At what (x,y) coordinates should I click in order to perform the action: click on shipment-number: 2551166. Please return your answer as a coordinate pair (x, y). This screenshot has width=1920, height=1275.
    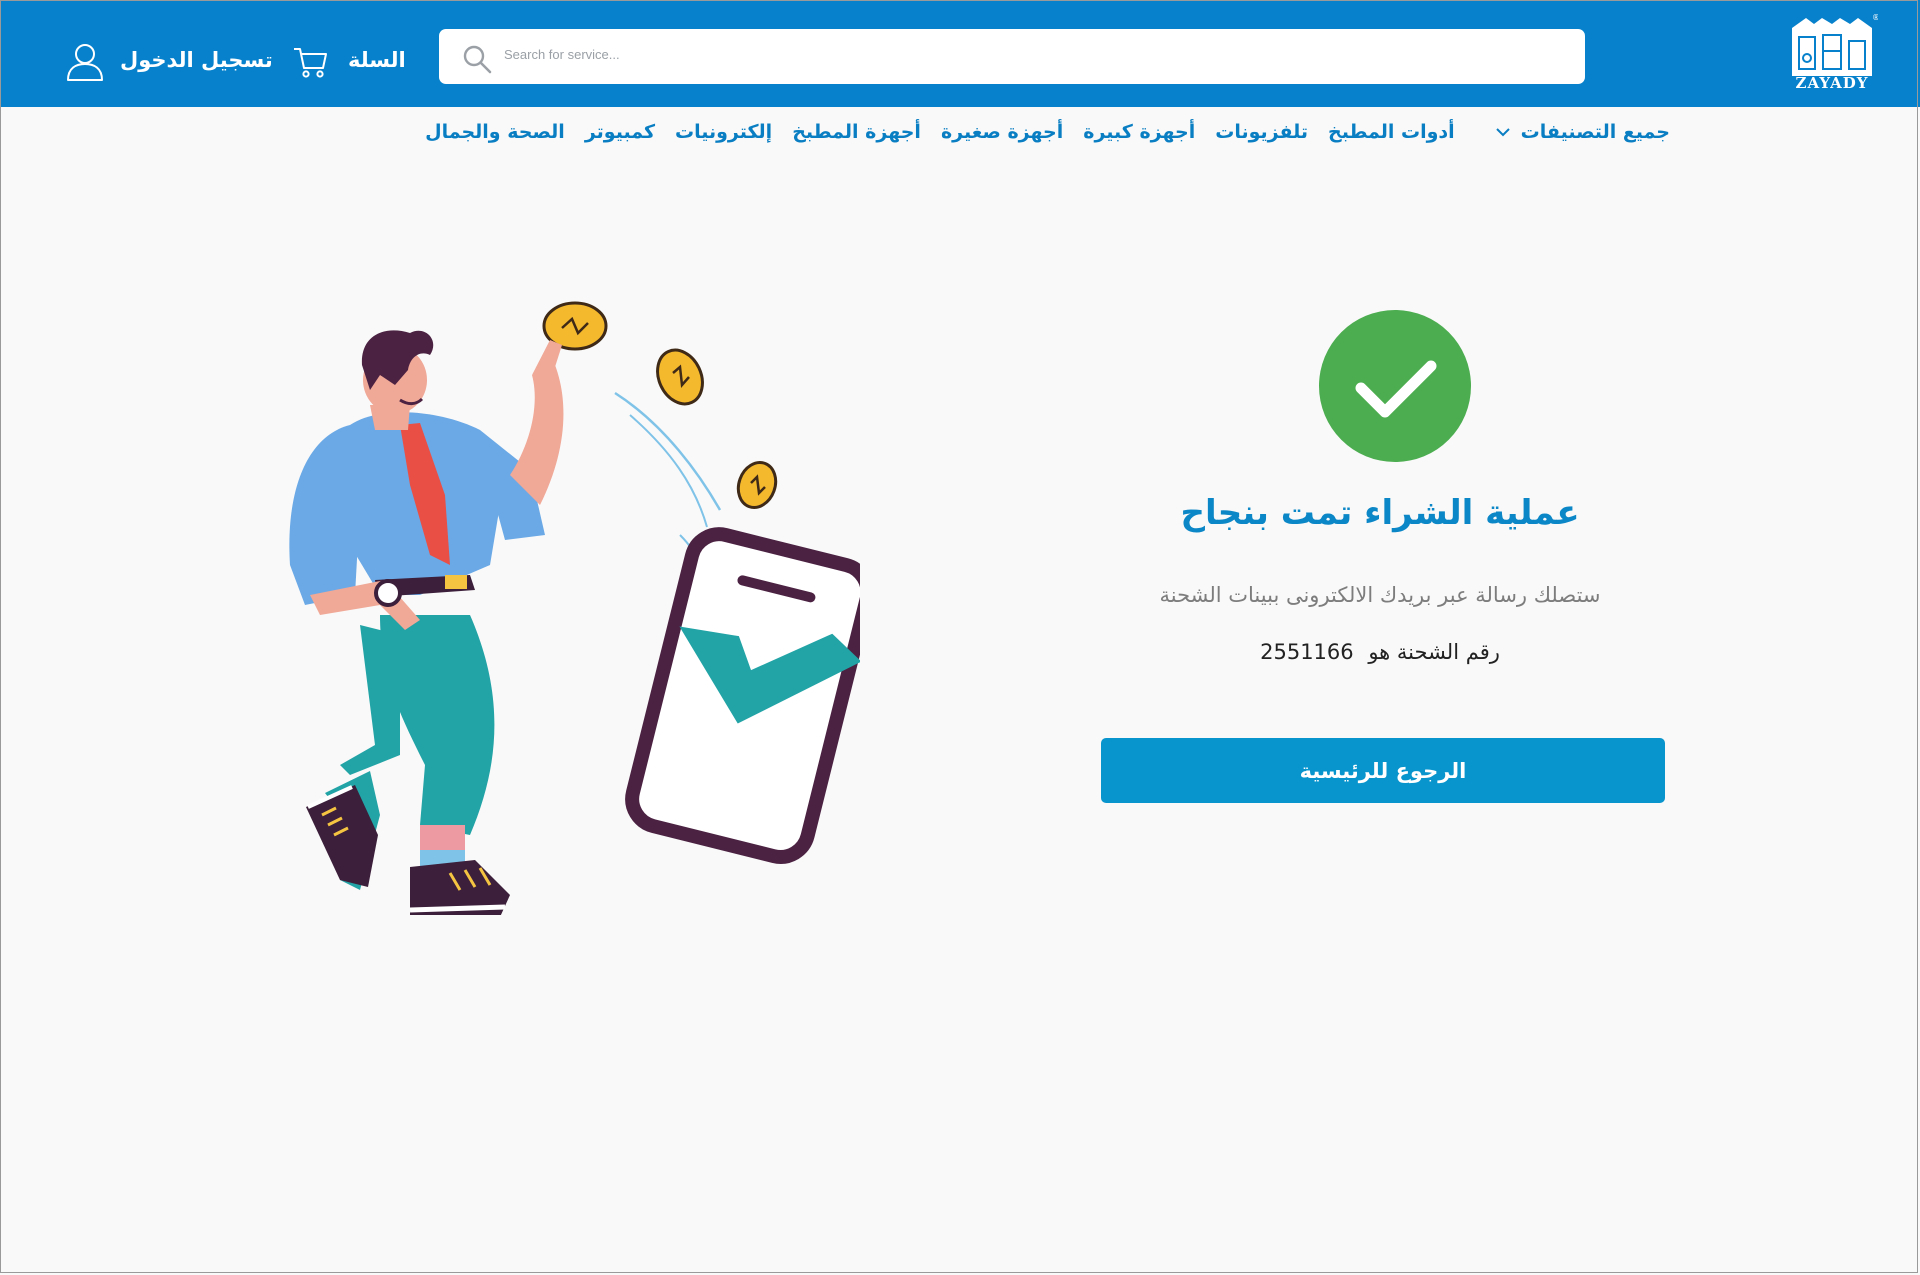
    Looking at the image, I should click on (1307, 652).